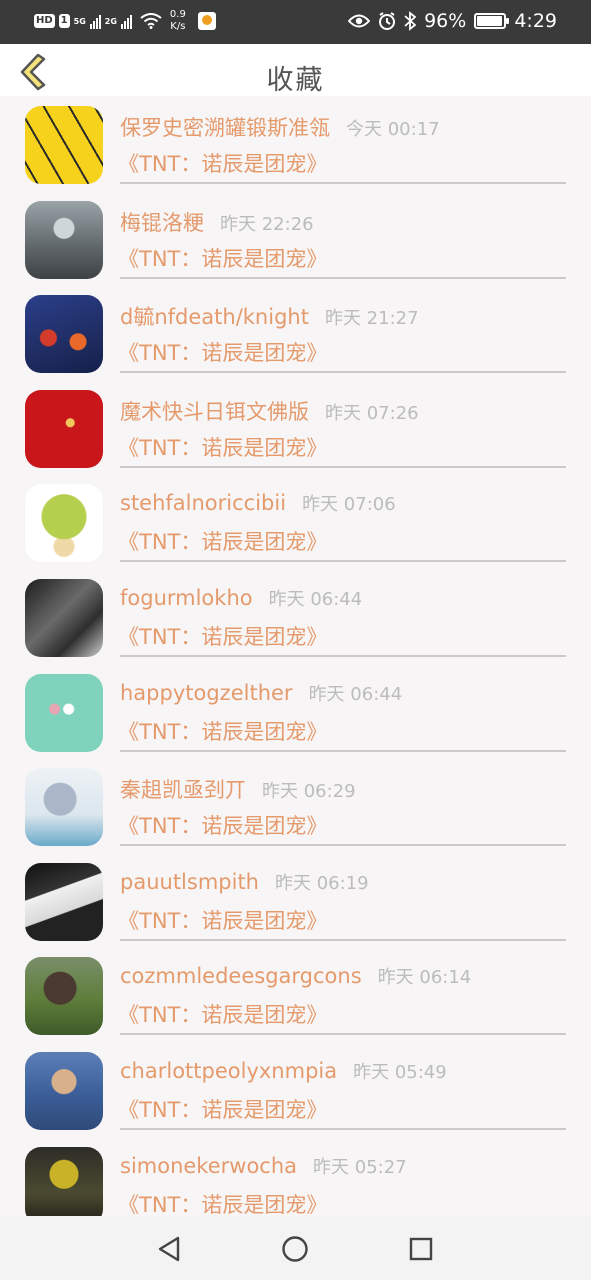 The width and height of the screenshot is (591, 1280). Describe the element at coordinates (445, 21) in the screenshot. I see `battery-percent: 96%` at that location.